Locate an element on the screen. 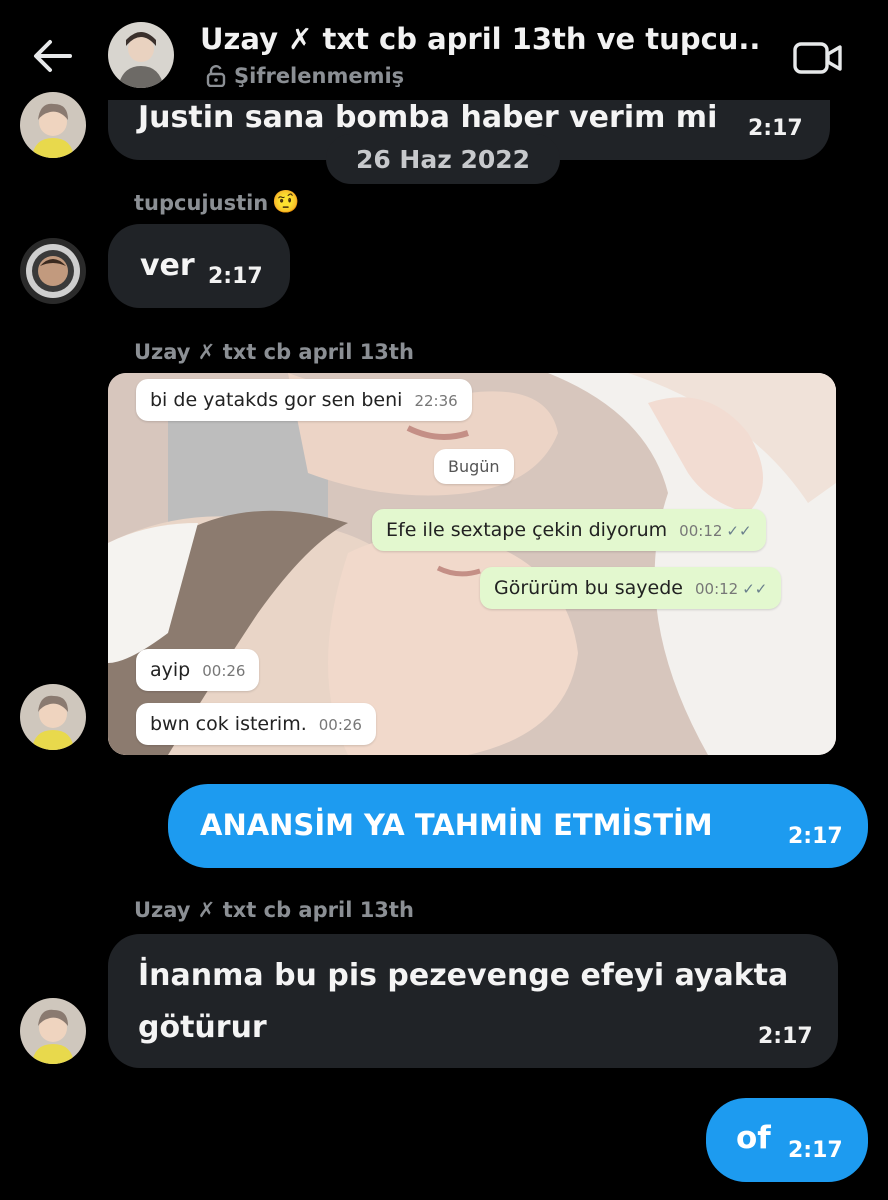 Image resolution: width=888 pixels, height=1200 pixels. unlock-icon is located at coordinates (216, 76).